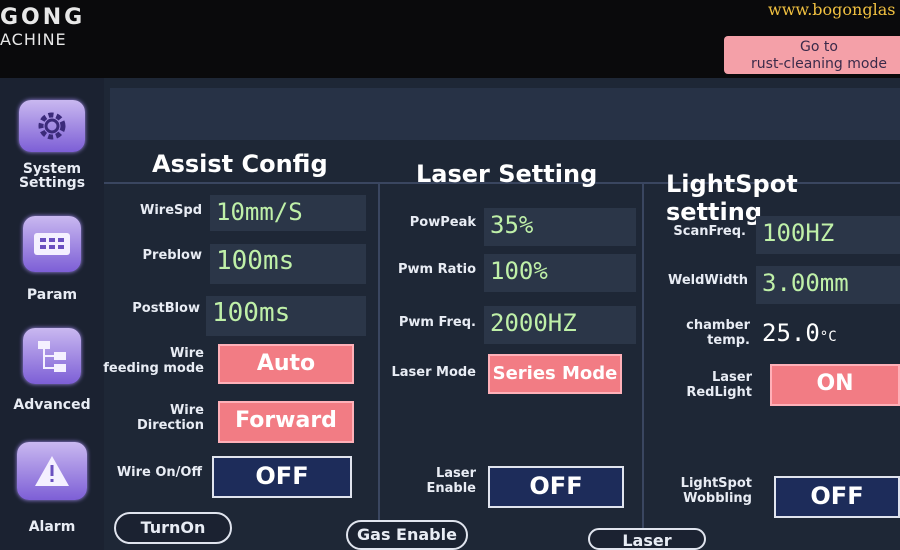 The width and height of the screenshot is (900, 550). What do you see at coordinates (288, 264) in the screenshot?
I see `preblow-value: 100ms` at bounding box center [288, 264].